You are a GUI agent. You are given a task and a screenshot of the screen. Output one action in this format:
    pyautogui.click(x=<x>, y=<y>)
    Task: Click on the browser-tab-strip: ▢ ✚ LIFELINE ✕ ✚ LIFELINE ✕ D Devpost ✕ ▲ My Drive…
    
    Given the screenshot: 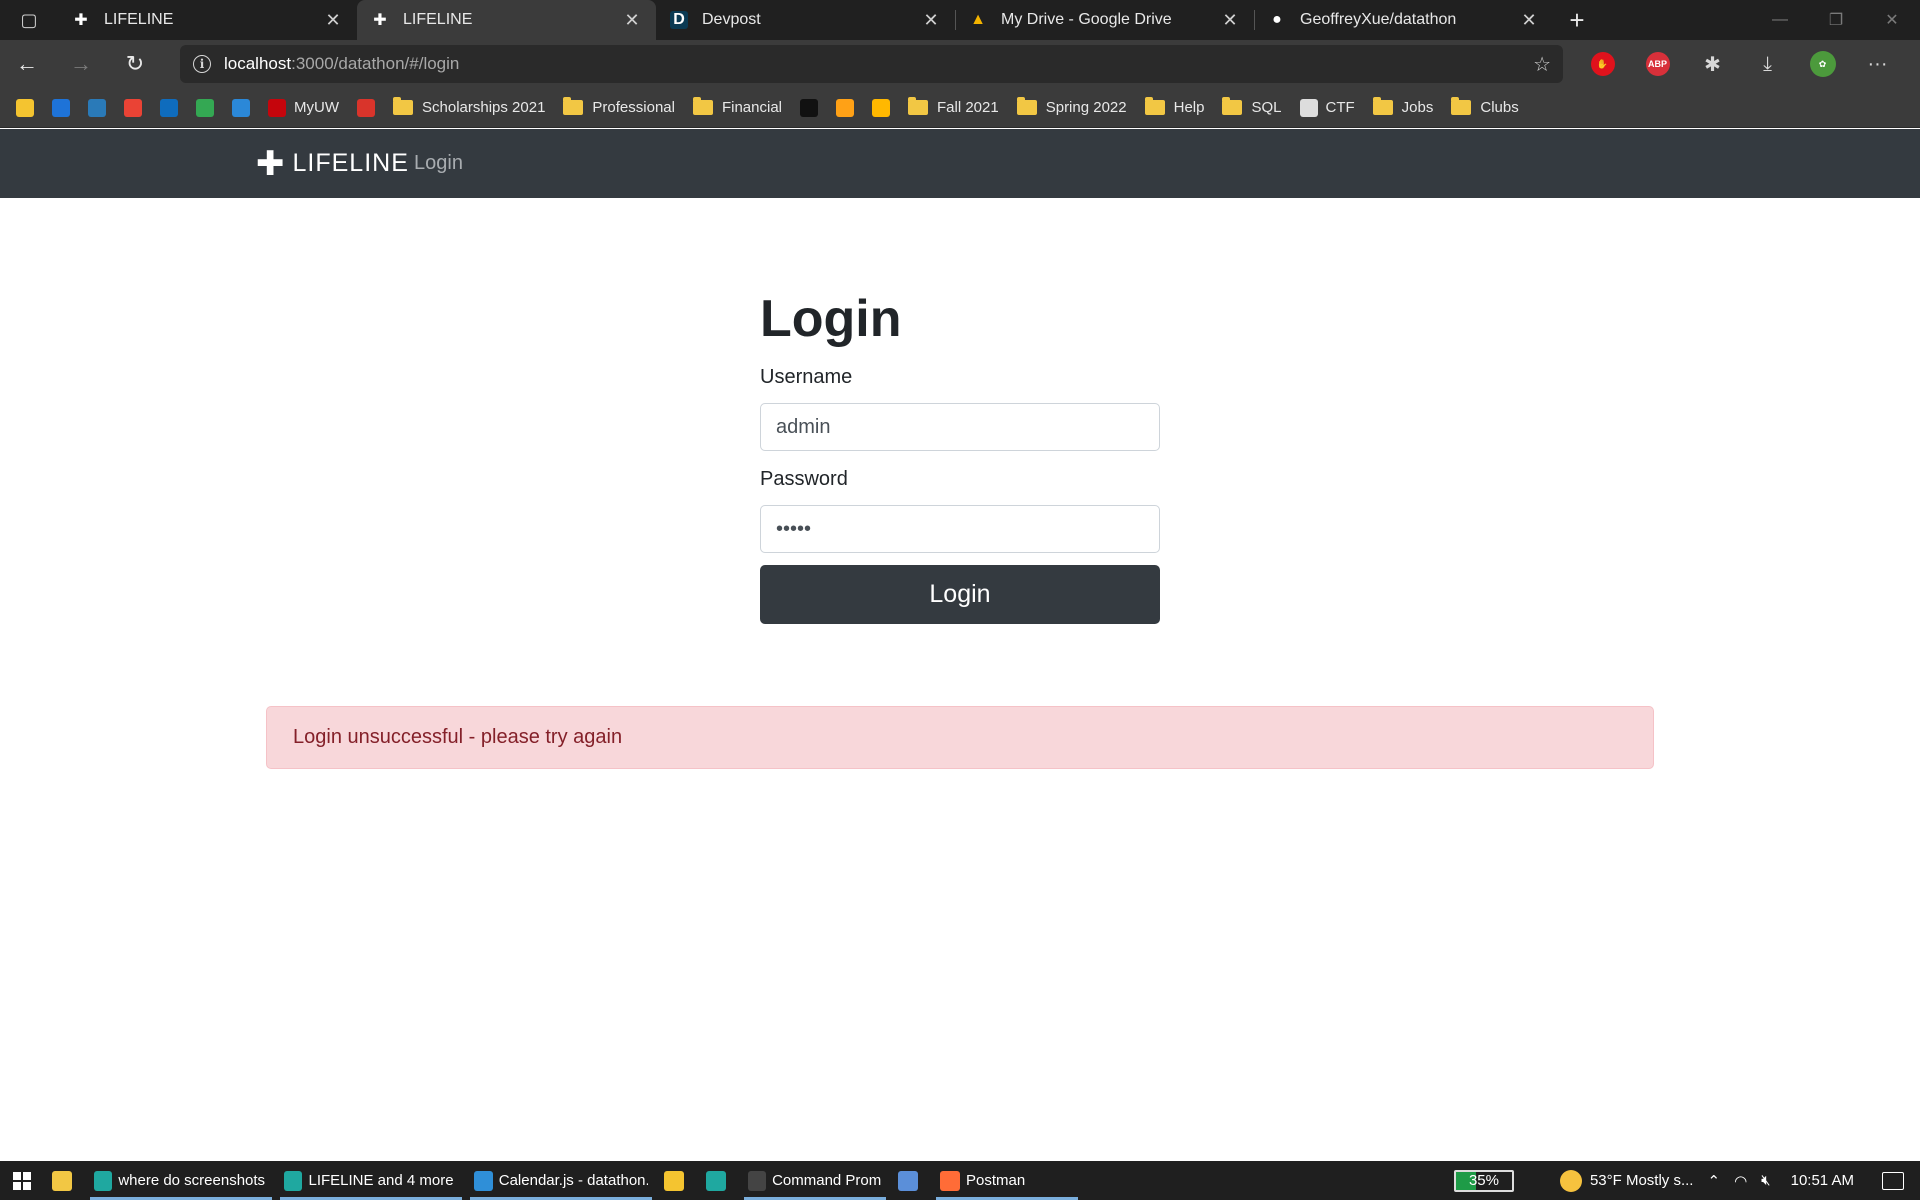 What is the action you would take?
    pyautogui.click(x=960, y=20)
    